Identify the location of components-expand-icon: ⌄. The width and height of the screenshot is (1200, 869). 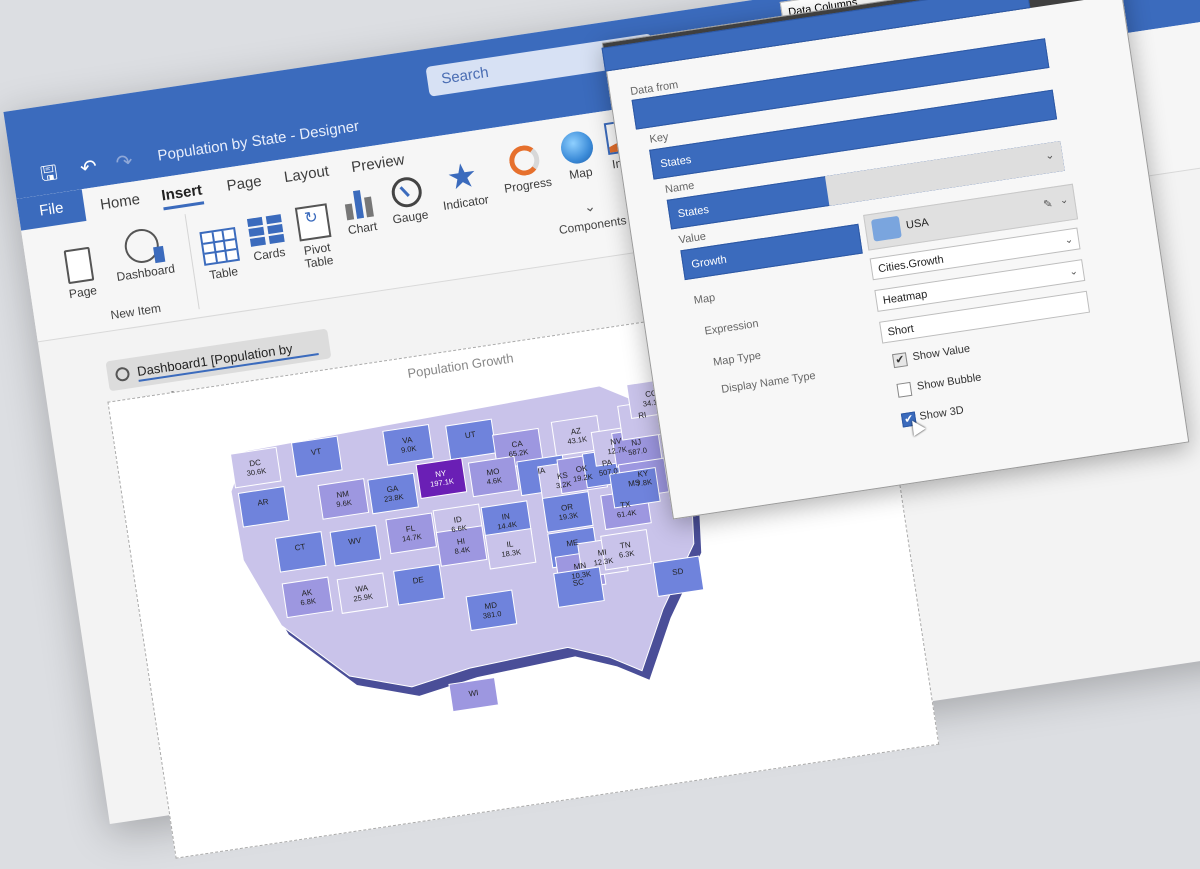
(590, 207).